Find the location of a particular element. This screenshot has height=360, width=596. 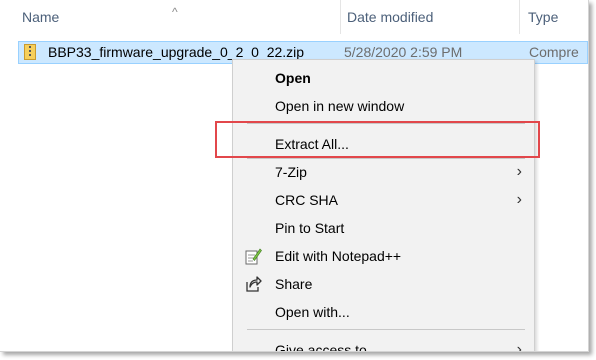

menu-item-open: Open is located at coordinates (383, 78).